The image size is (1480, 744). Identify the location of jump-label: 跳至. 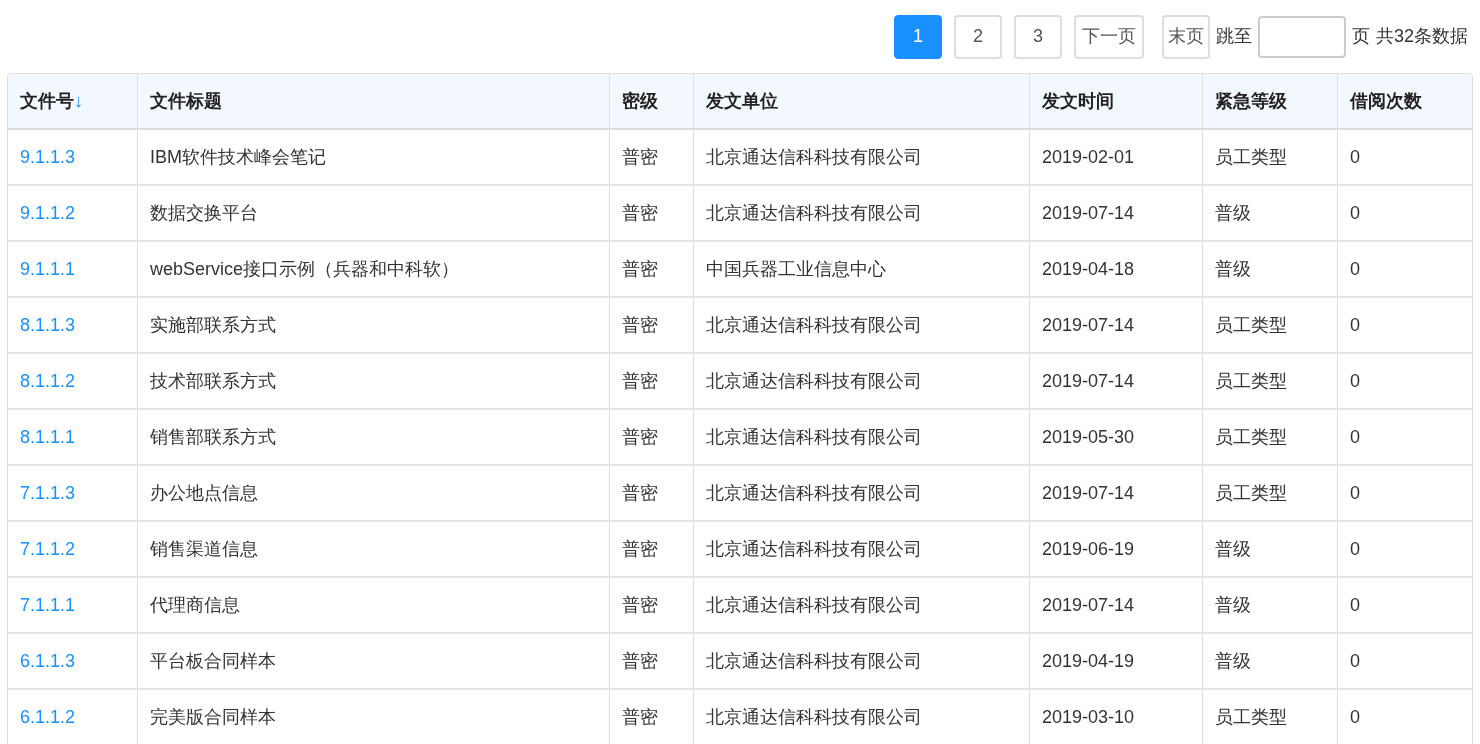
(1233, 36).